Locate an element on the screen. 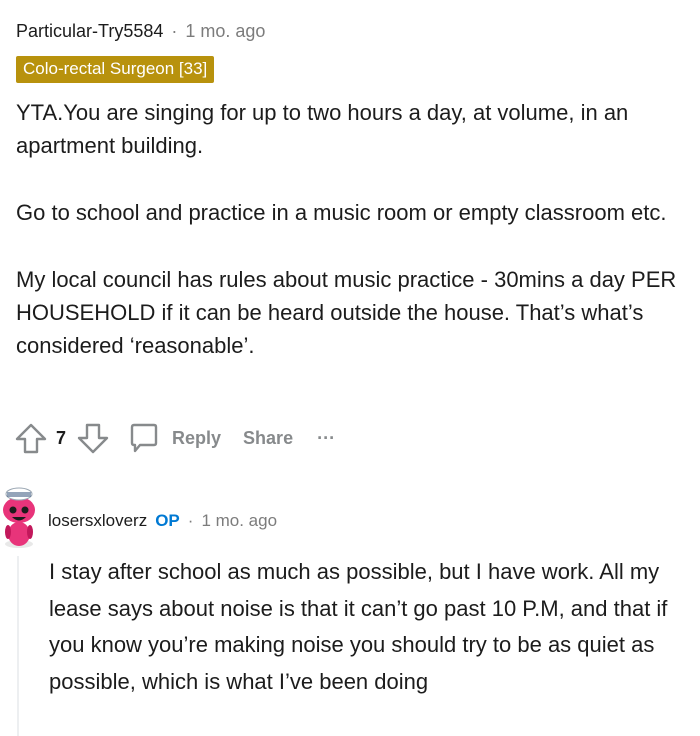 Image resolution: width=700 pixels, height=736 pixels. comment-action-bar: 7 Reply Share ··· is located at coordinates (174, 438).